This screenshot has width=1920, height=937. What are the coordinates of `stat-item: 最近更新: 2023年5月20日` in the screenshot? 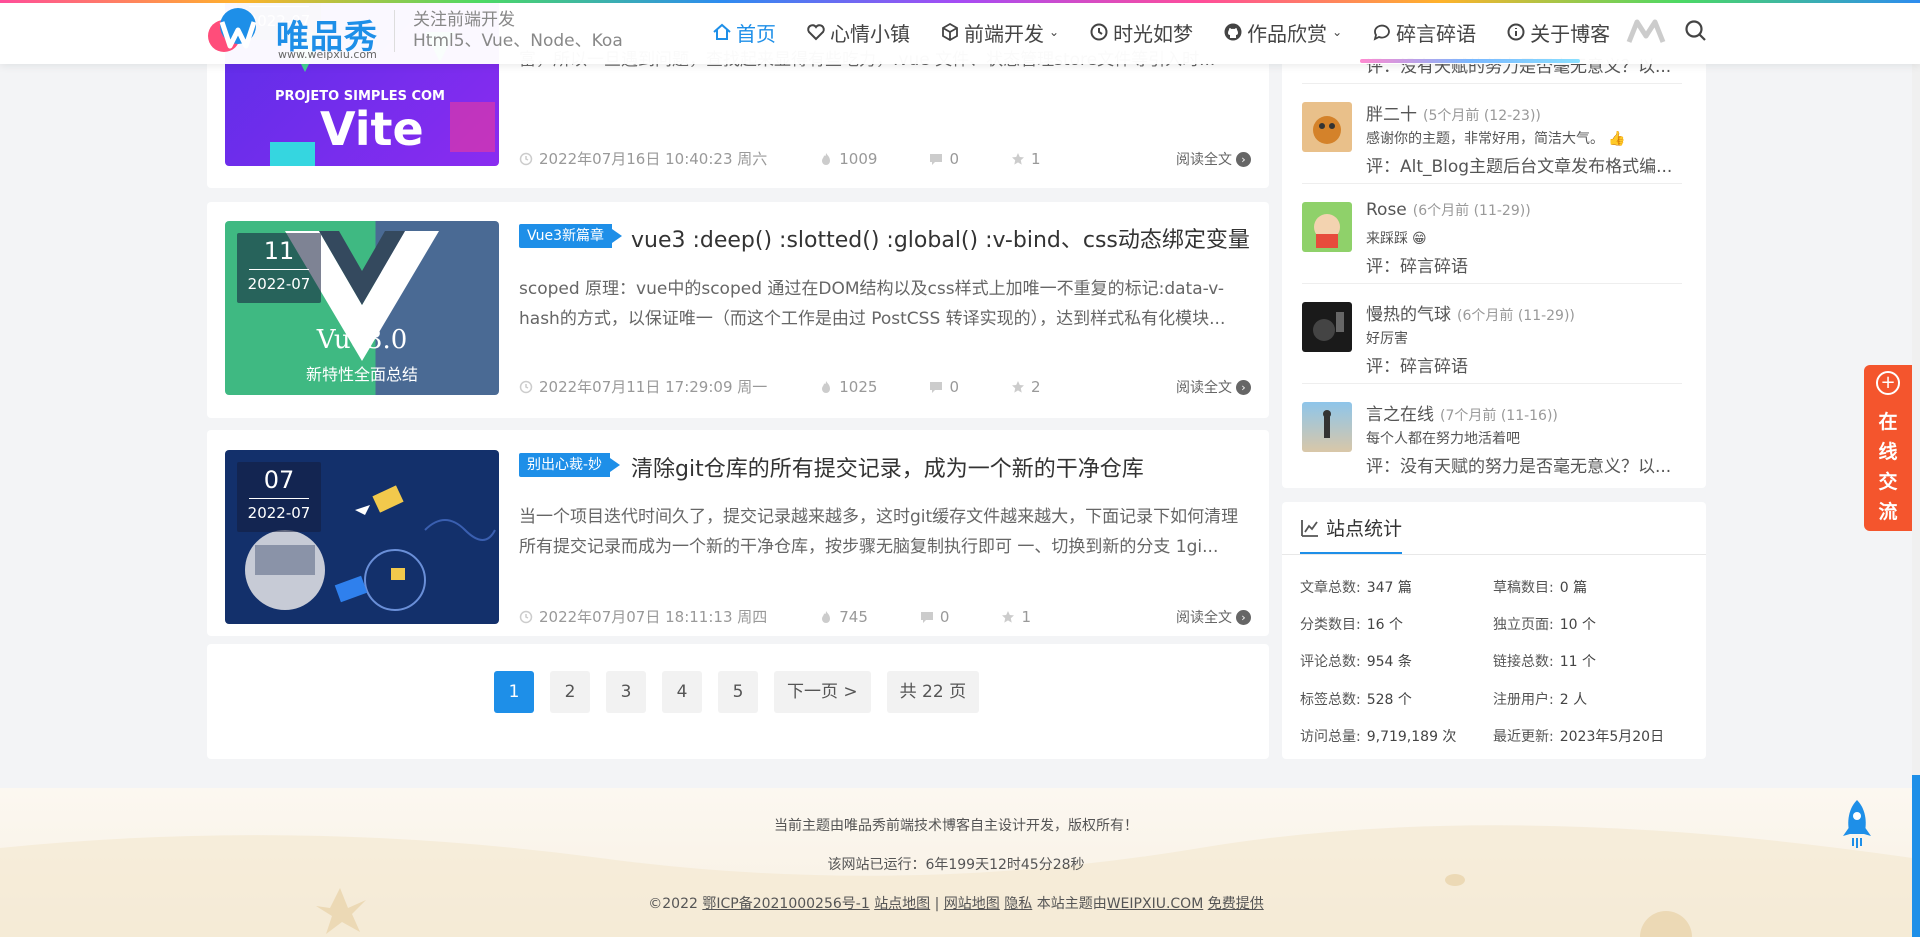 It's located at (1578, 736).